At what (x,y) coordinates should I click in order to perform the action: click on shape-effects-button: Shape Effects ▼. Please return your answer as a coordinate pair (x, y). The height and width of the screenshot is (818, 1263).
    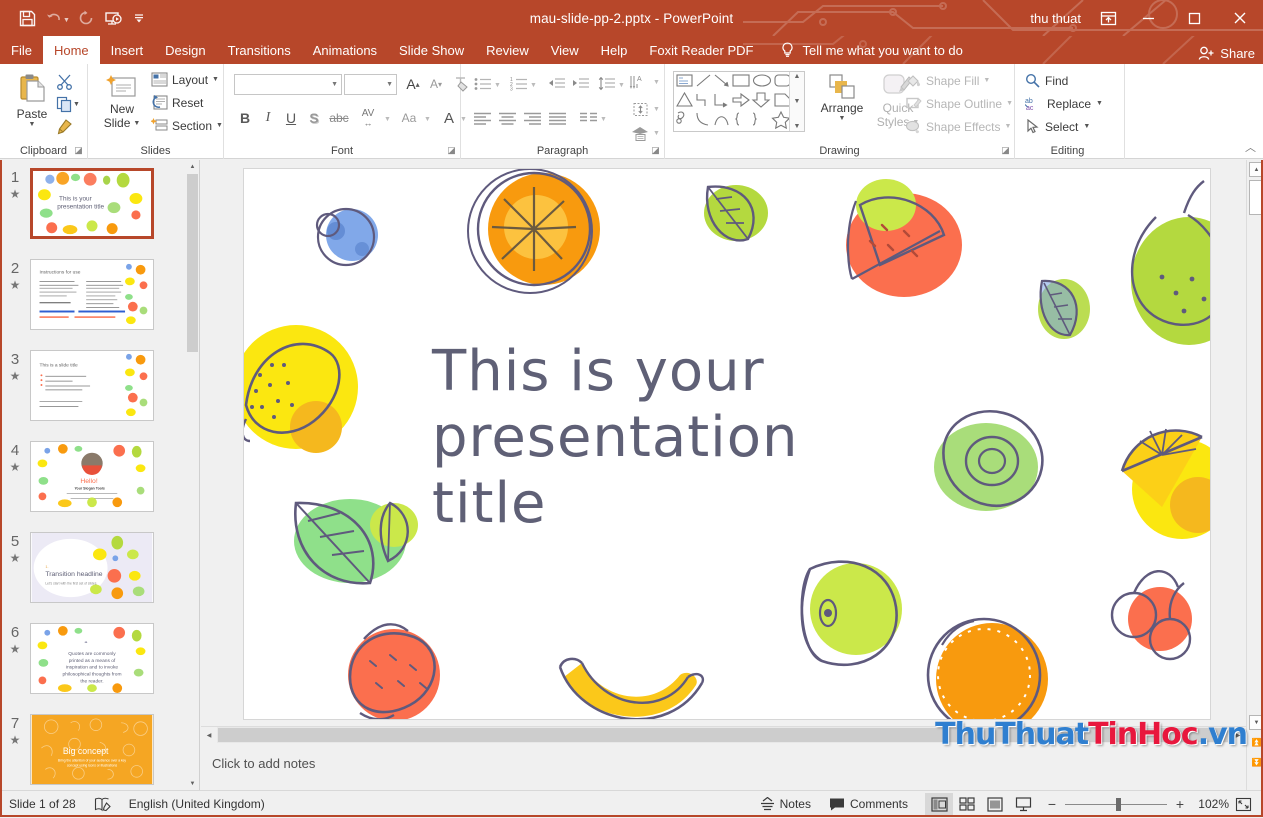
    Looking at the image, I should click on (958, 126).